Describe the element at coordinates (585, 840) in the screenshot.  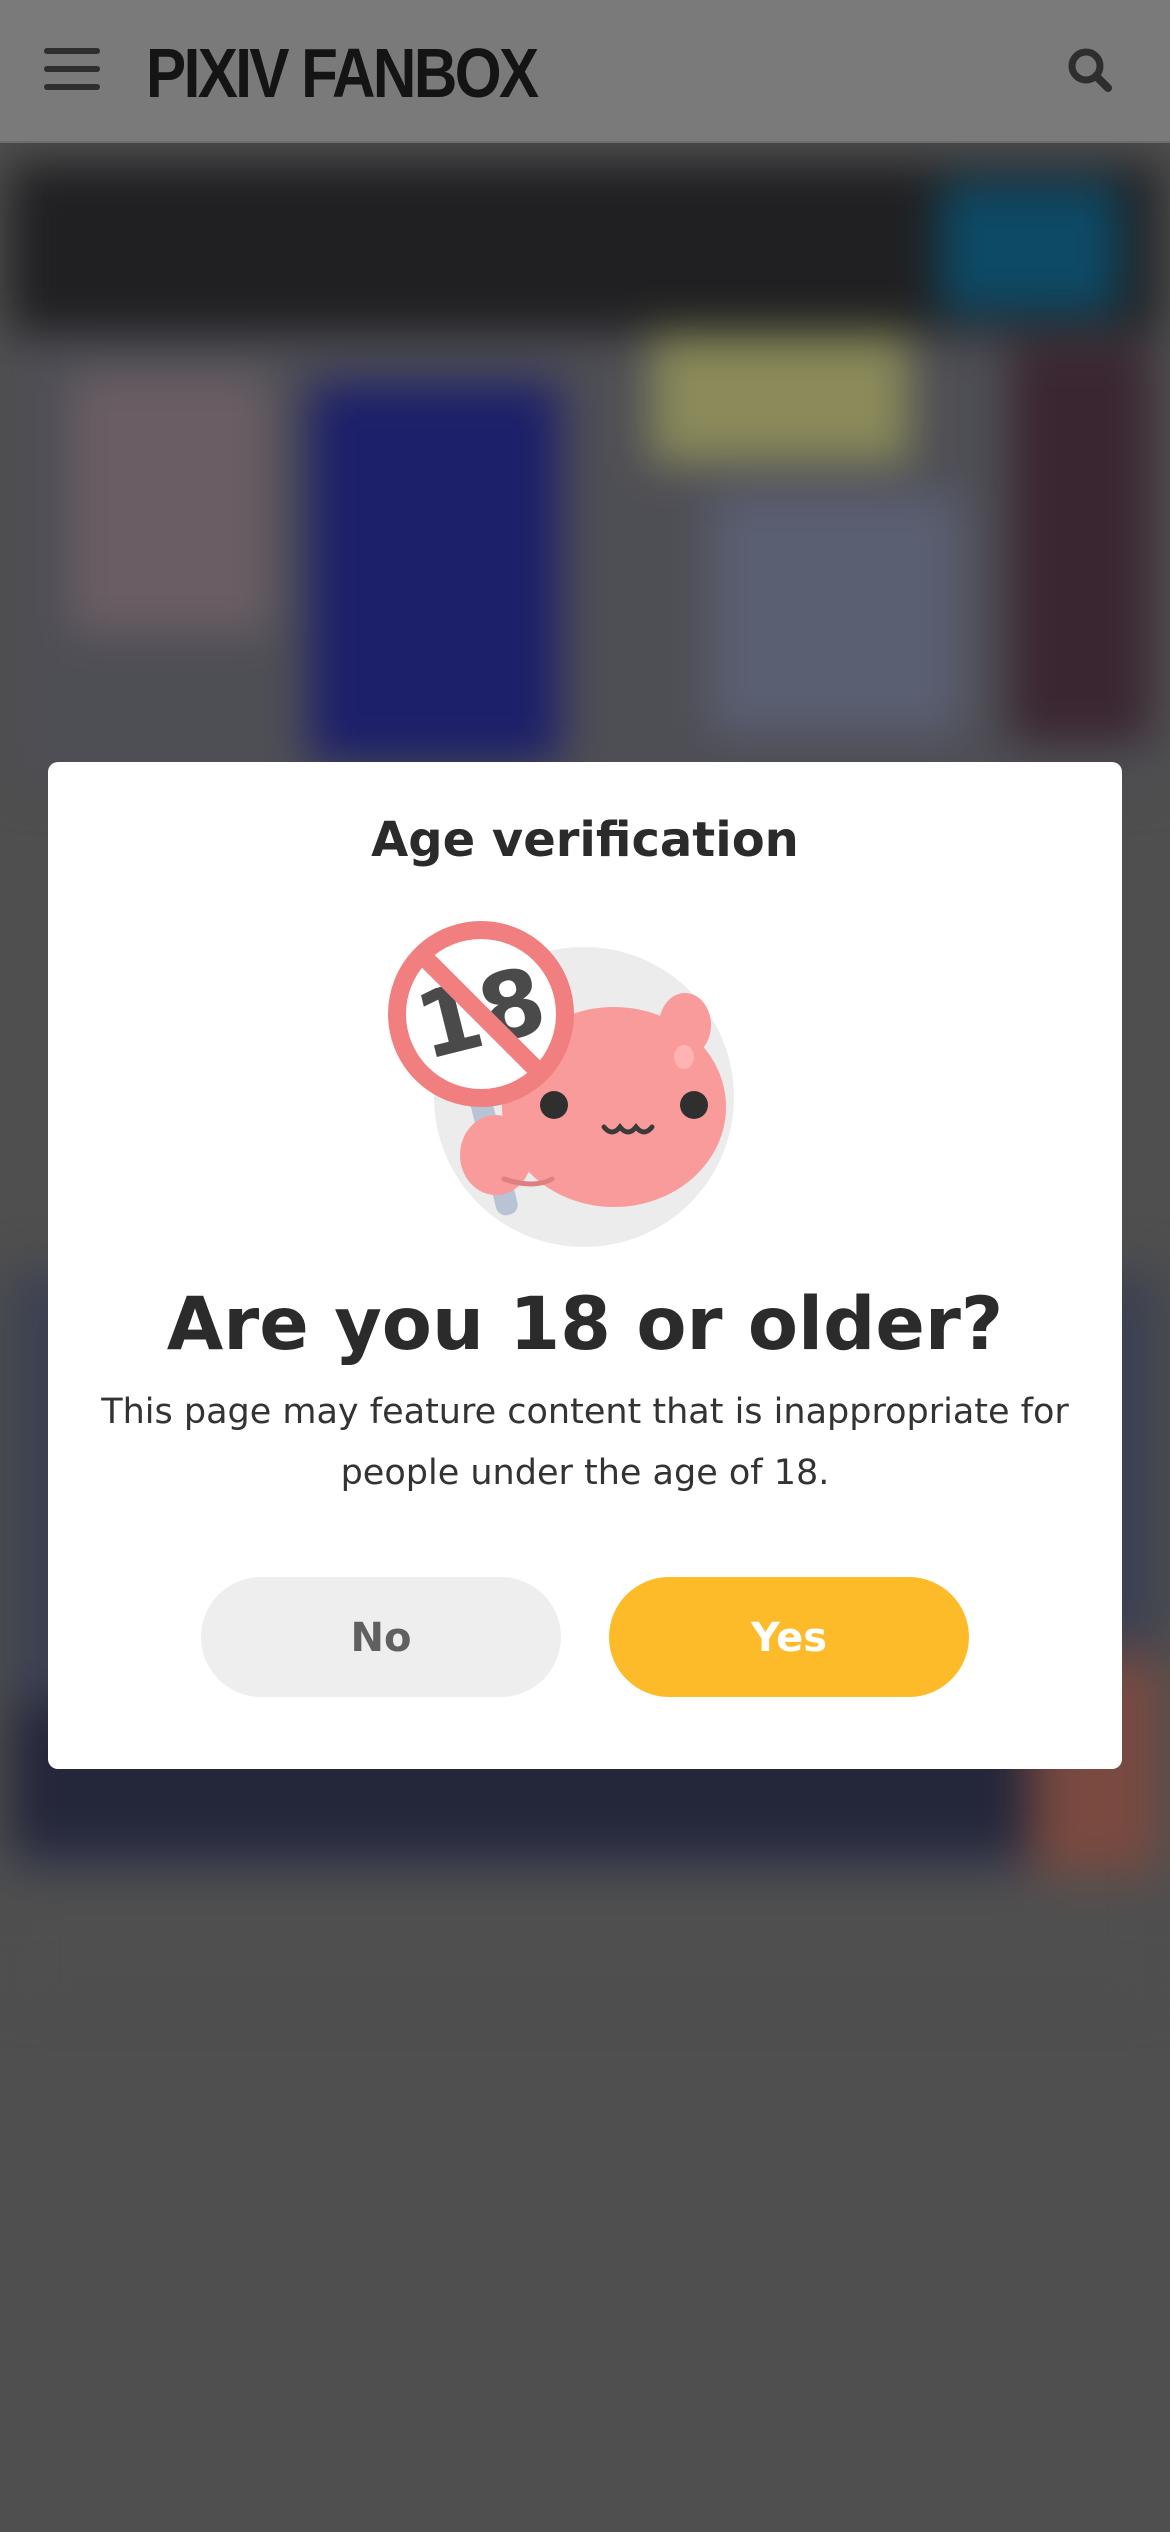
I see `dialog-title: Age verification` at that location.